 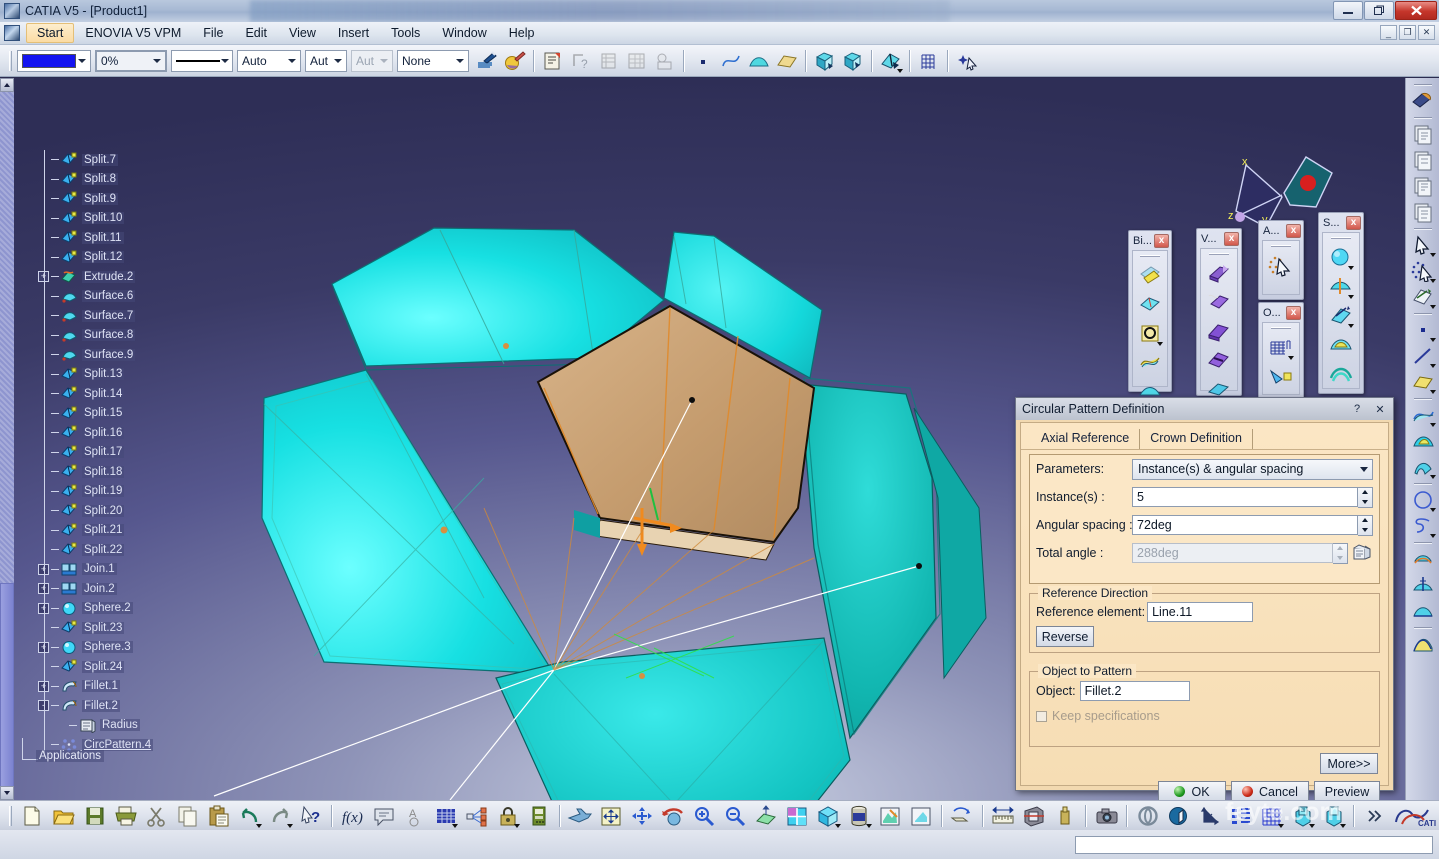 I want to click on sparkle-select-icon, so click(x=967, y=61).